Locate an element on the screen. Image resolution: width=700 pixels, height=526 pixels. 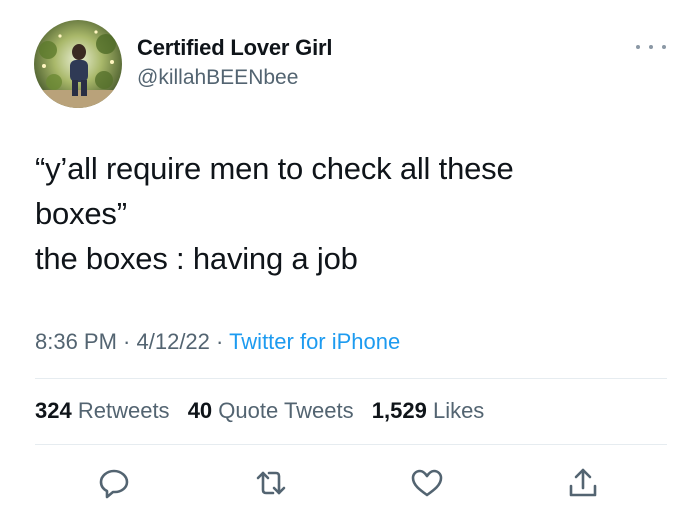
likes-stat: 1,529 Likes is located at coordinates (428, 410).